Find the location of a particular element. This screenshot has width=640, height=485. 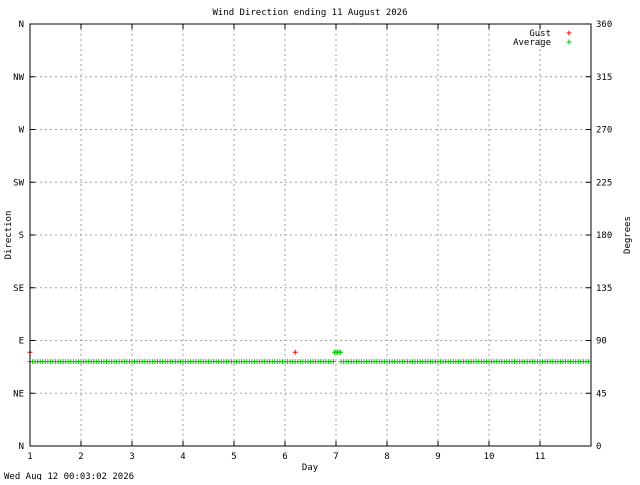

y-tick-label-right: 135 is located at coordinates (604, 289).